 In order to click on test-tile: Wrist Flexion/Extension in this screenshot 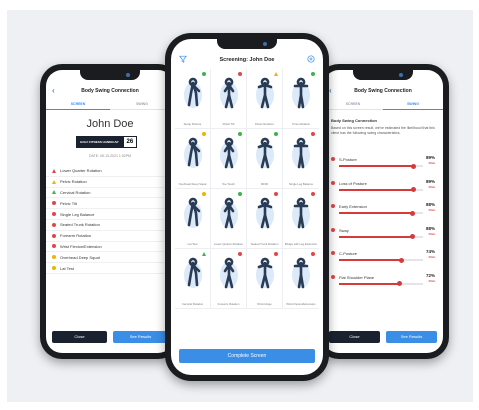, I will do `click(301, 279)`.